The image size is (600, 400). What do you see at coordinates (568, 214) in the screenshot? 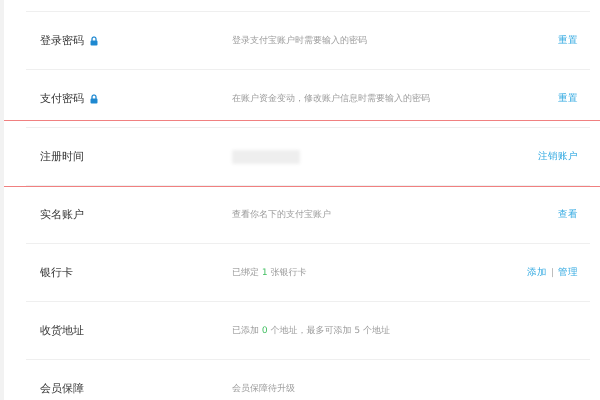
I see `action-link: 查看` at bounding box center [568, 214].